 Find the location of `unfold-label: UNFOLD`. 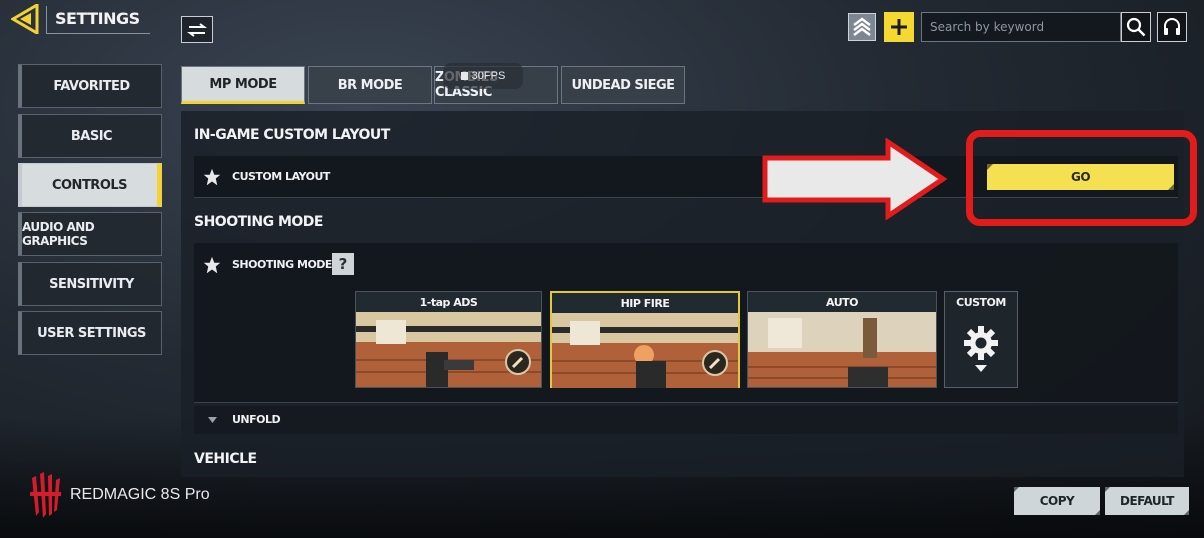

unfold-label: UNFOLD is located at coordinates (256, 419).